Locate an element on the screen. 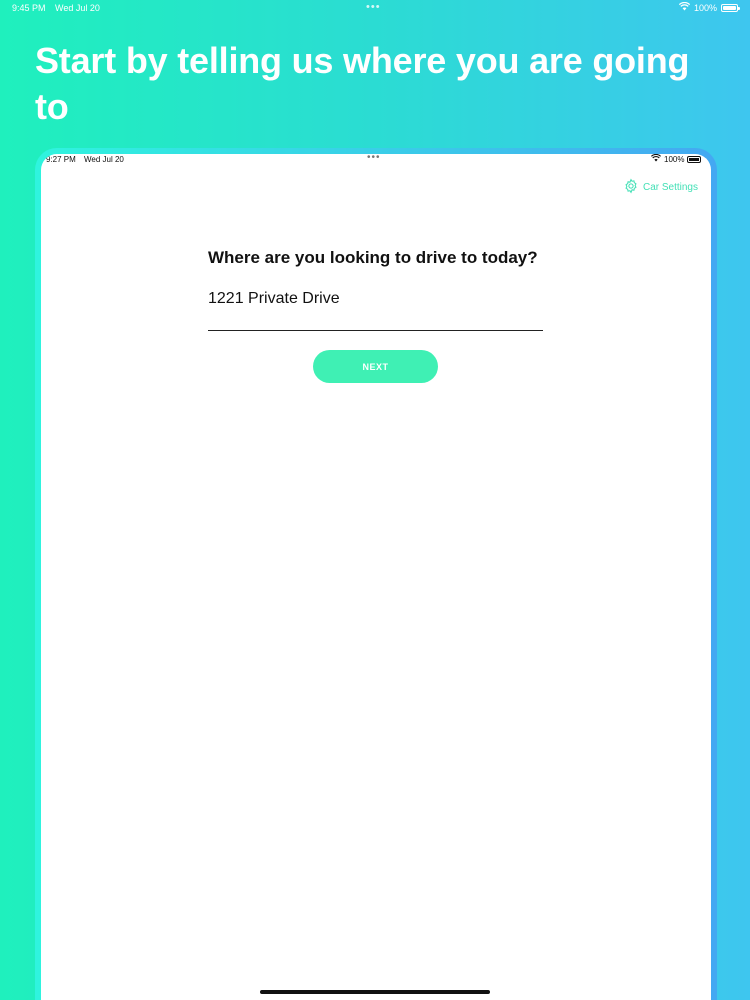 This screenshot has height=1000, width=750. multitasking-dots-icon: ••• is located at coordinates (373, 7).